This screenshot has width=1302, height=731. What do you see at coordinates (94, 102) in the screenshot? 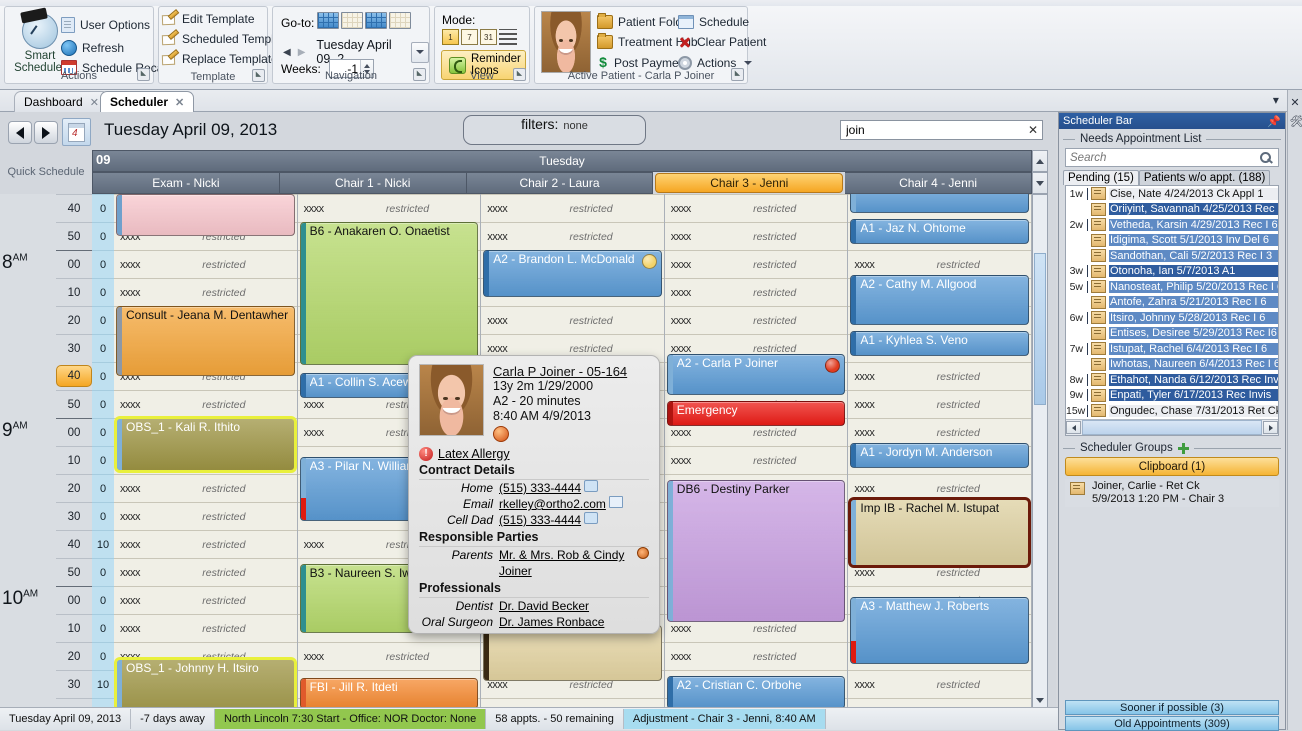
I see `tab-dashboard-close-icon: ✕` at bounding box center [94, 102].